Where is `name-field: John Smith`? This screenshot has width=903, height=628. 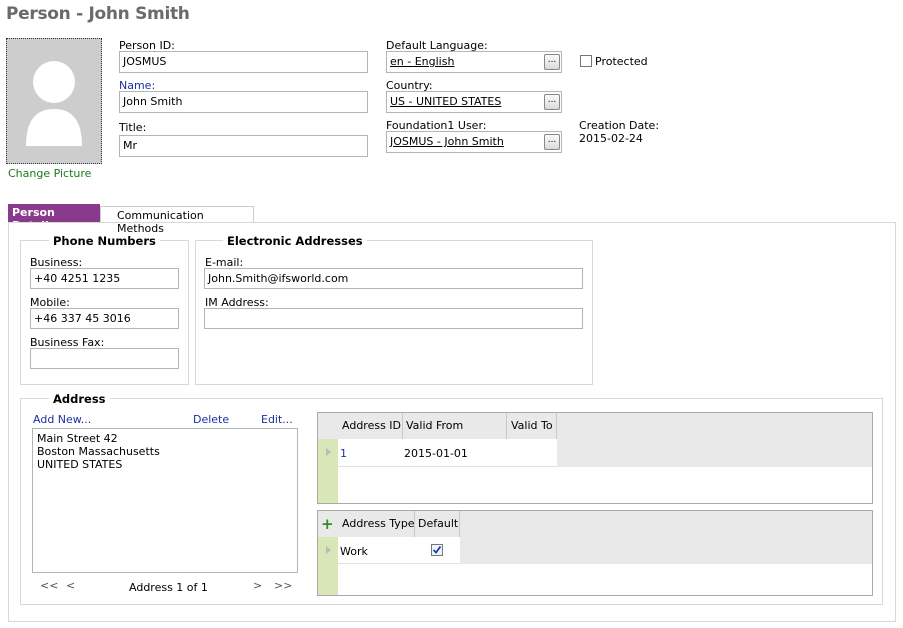 name-field: John Smith is located at coordinates (243, 102).